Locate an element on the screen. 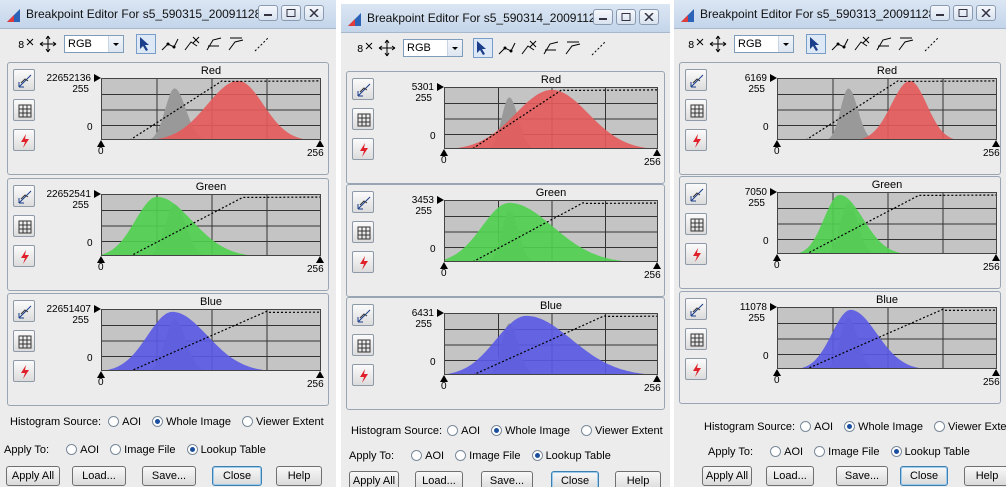  linear-curve-icon is located at coordinates (932, 44).